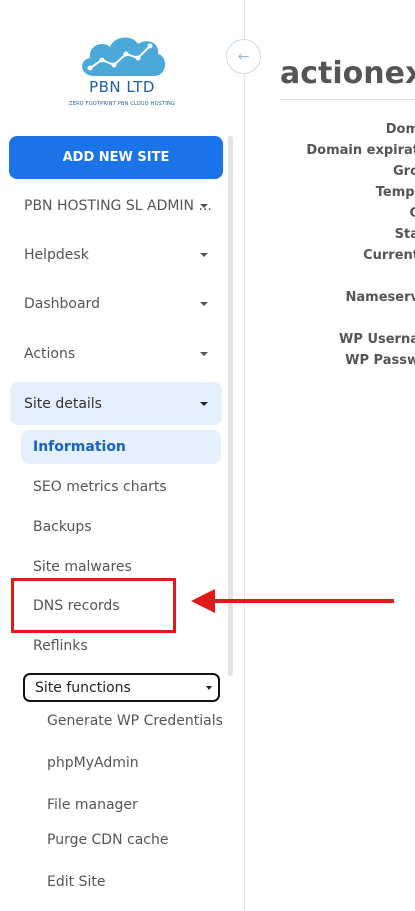 The image size is (415, 911). I want to click on title-divider, so click(347, 99).